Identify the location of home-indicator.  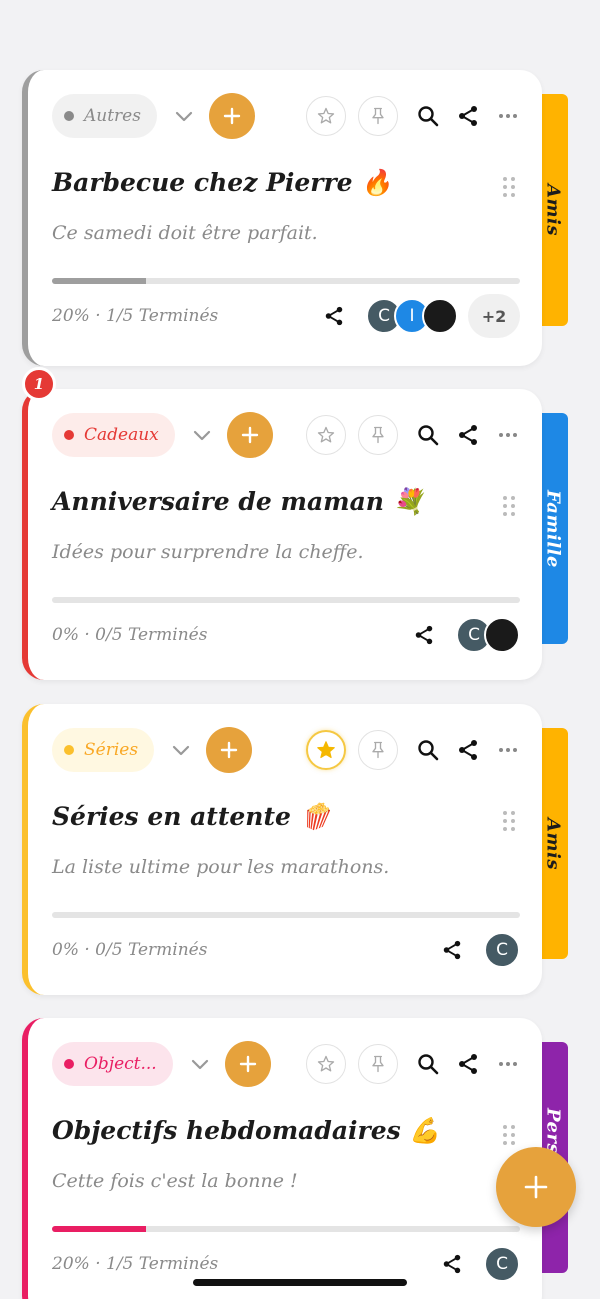
(300, 1282).